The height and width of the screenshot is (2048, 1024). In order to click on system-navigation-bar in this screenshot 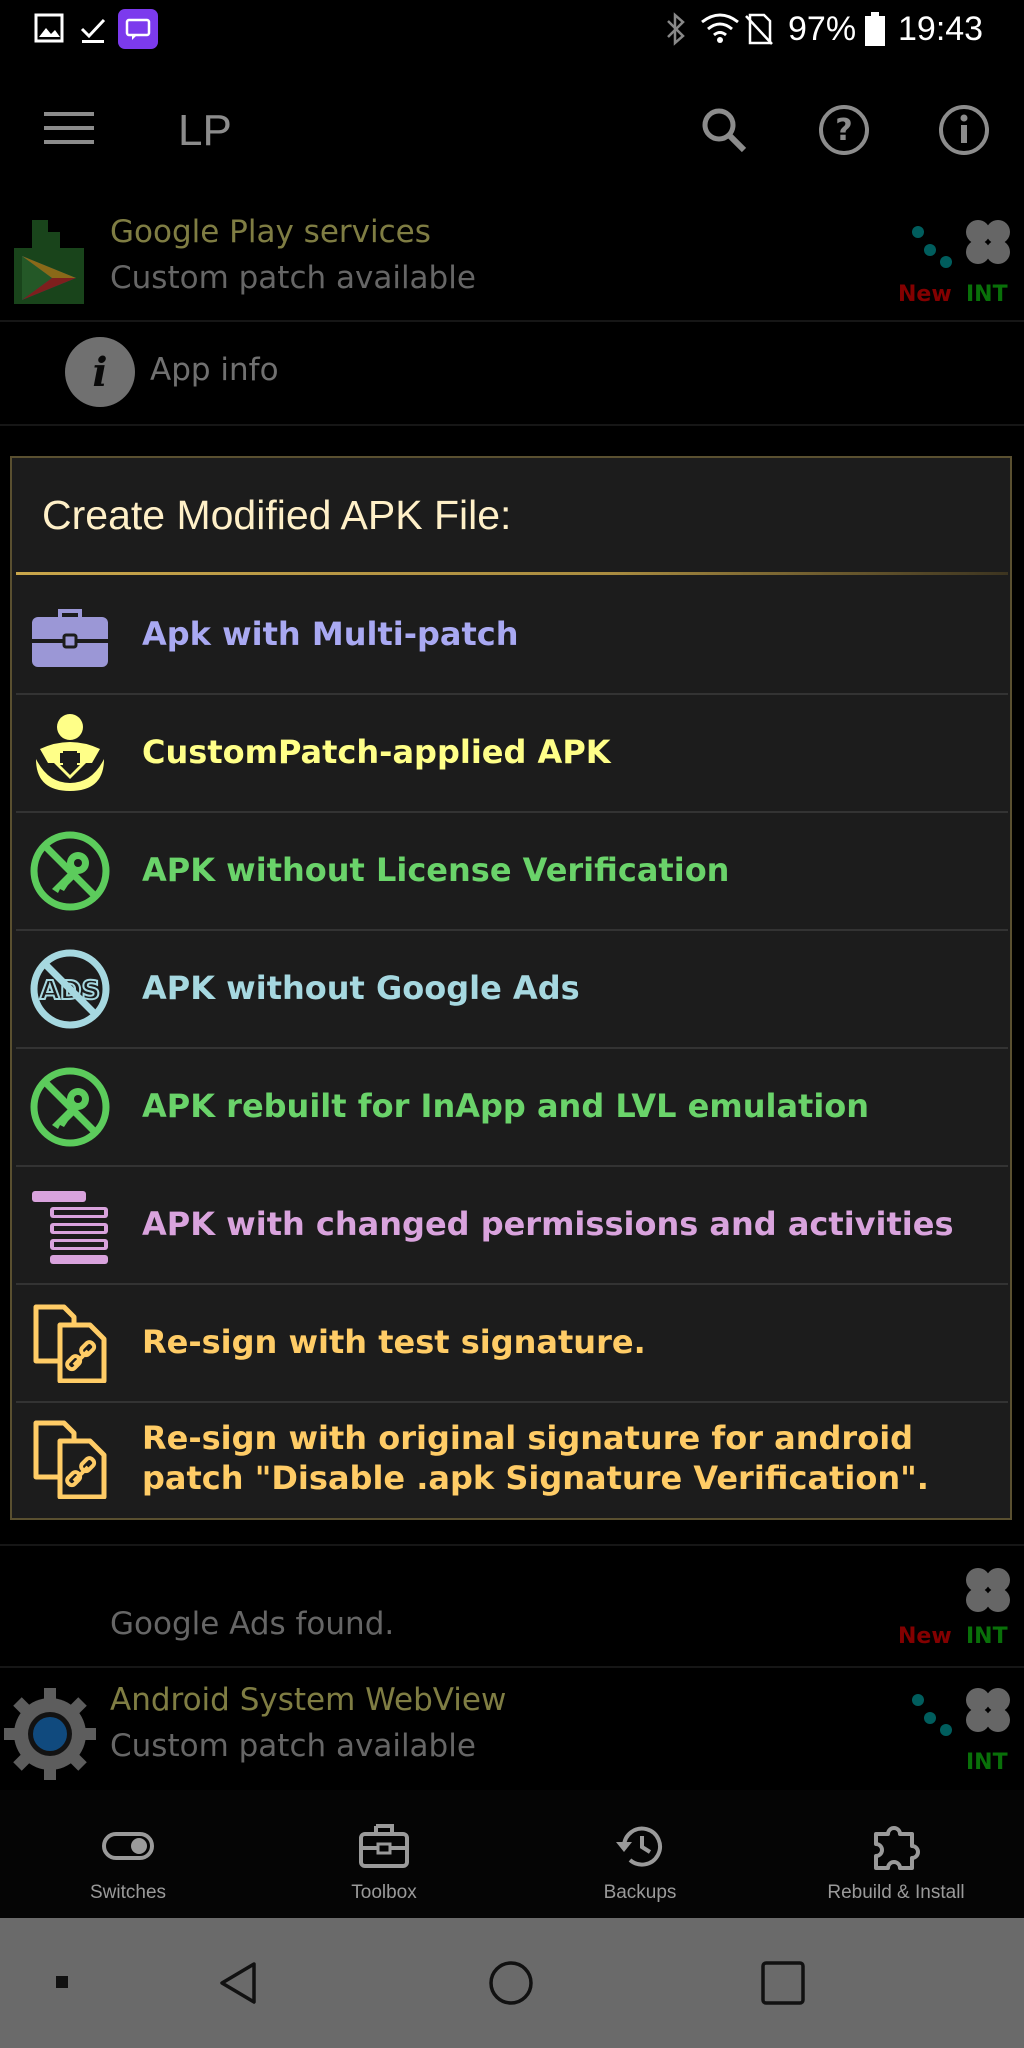, I will do `click(512, 1983)`.